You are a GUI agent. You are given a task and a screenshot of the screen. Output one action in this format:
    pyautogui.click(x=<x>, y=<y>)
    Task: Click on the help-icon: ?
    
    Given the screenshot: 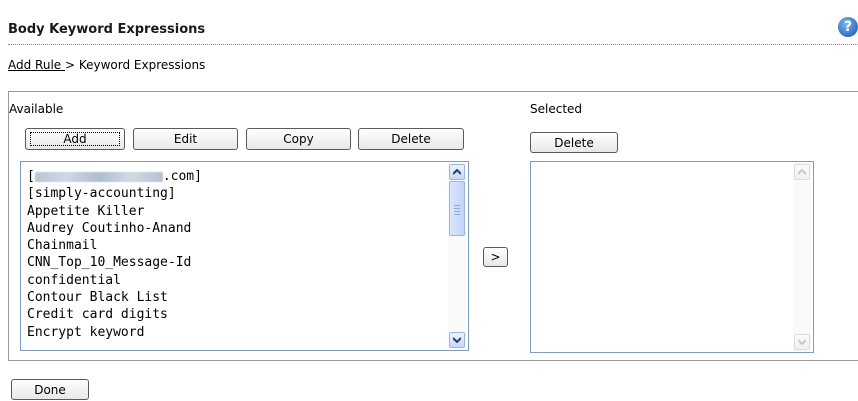 What is the action you would take?
    pyautogui.click(x=848, y=27)
    